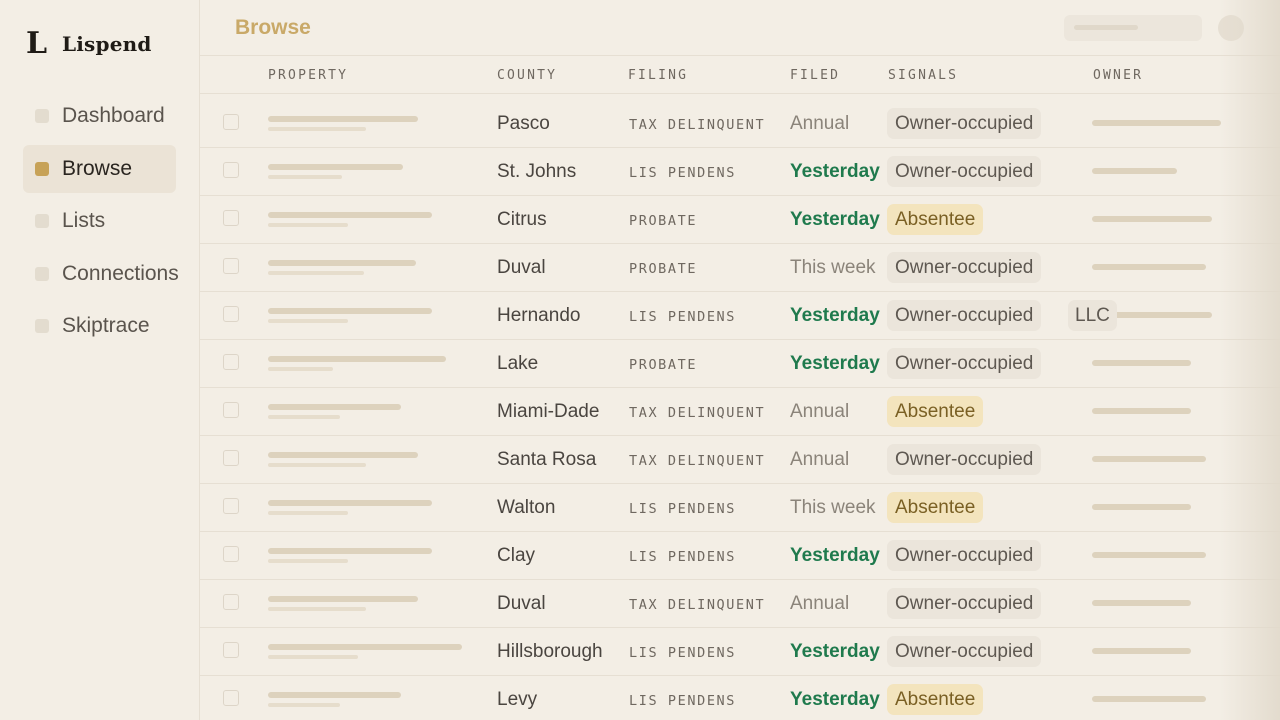 Image resolution: width=1280 pixels, height=720 pixels. I want to click on county-cell: Clay, so click(516, 555).